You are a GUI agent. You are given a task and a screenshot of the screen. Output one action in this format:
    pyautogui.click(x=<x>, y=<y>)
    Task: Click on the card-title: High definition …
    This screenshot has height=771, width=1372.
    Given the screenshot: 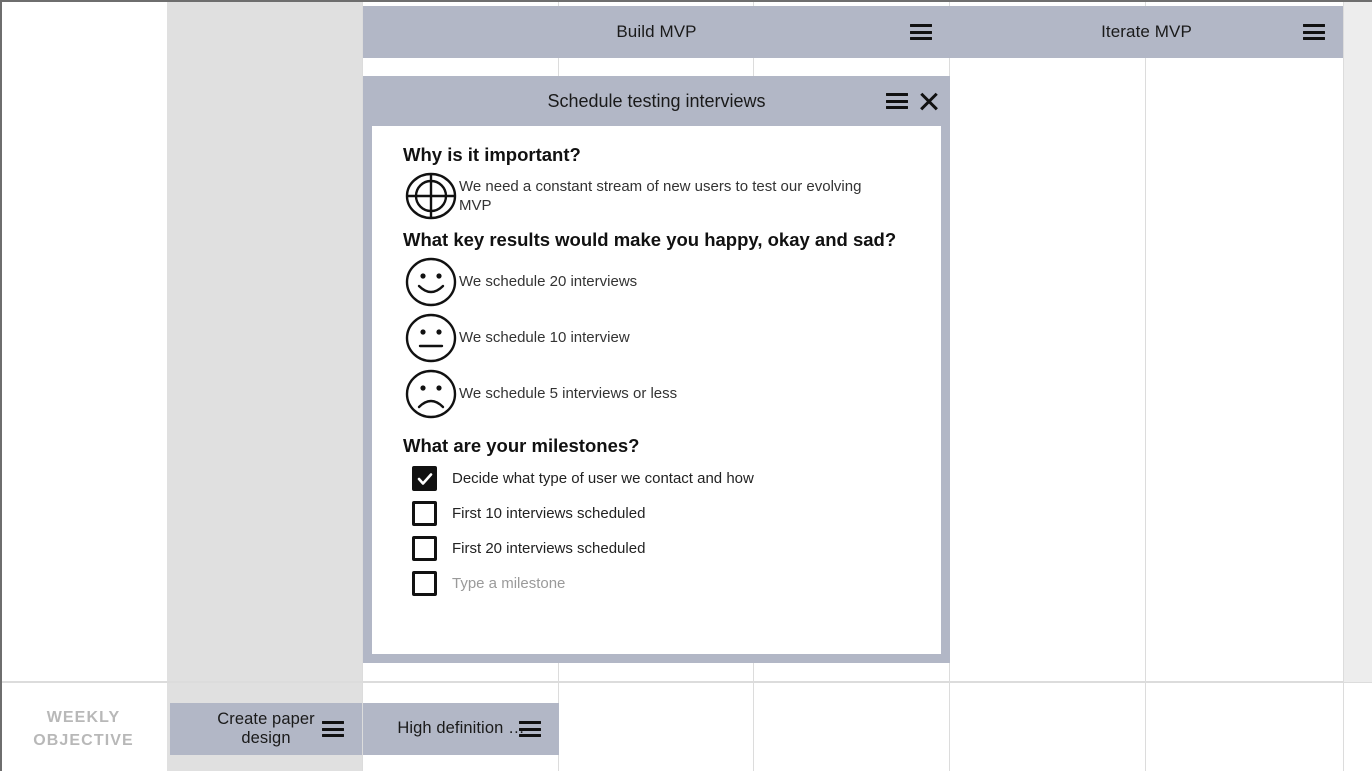 What is the action you would take?
    pyautogui.click(x=461, y=728)
    